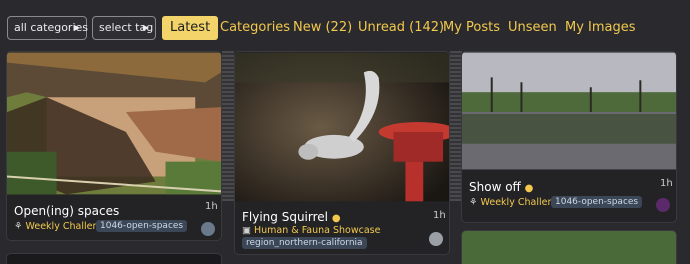  Describe the element at coordinates (322, 28) in the screenshot. I see `tab-new: New (22)` at that location.